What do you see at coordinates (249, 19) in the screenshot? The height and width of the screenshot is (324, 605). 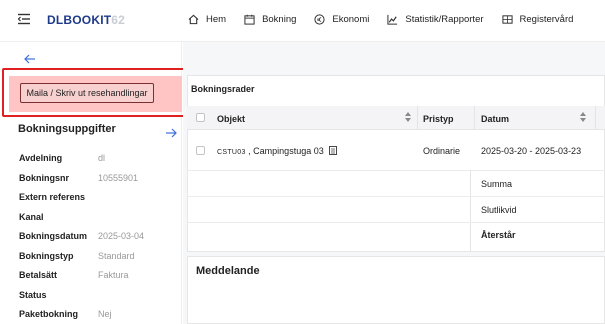 I see `calendar-icon` at bounding box center [249, 19].